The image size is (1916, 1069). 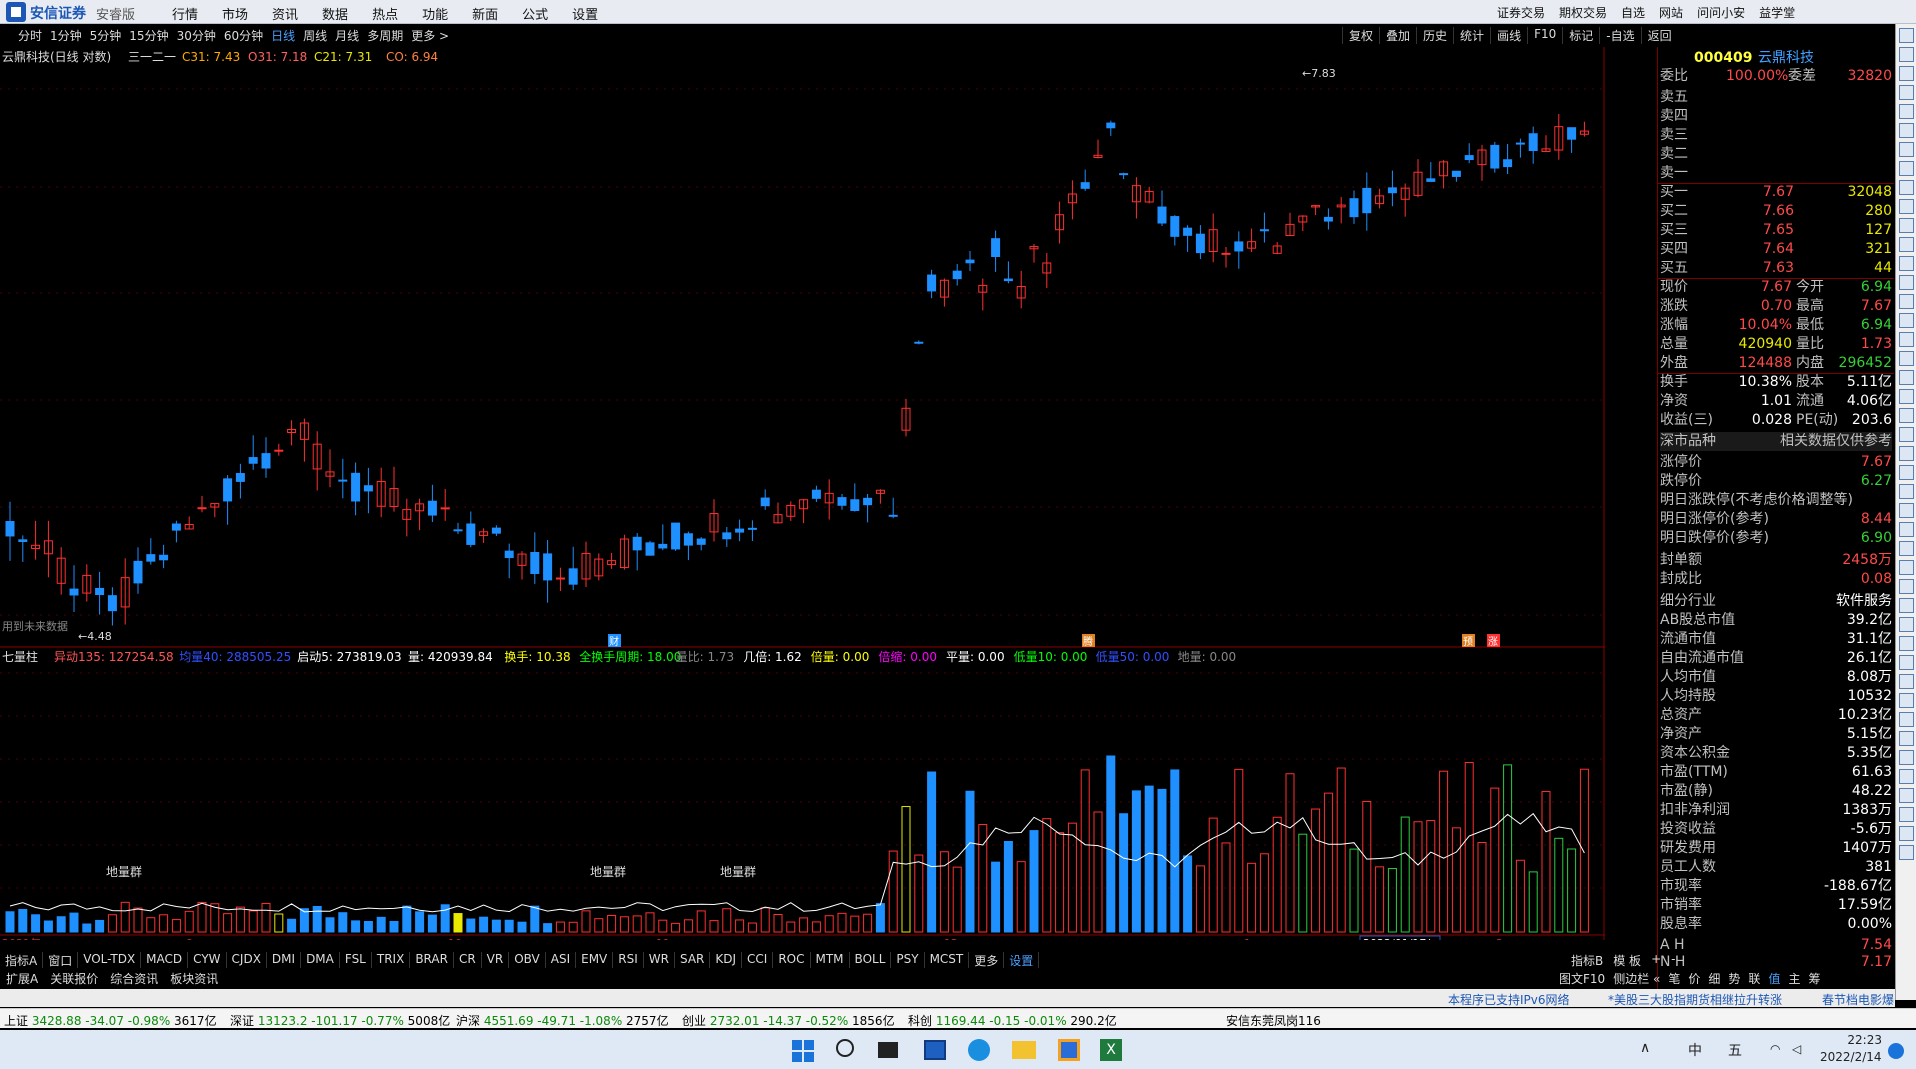 I want to click on indicator-tab-1: 窗口, so click(x=61, y=960).